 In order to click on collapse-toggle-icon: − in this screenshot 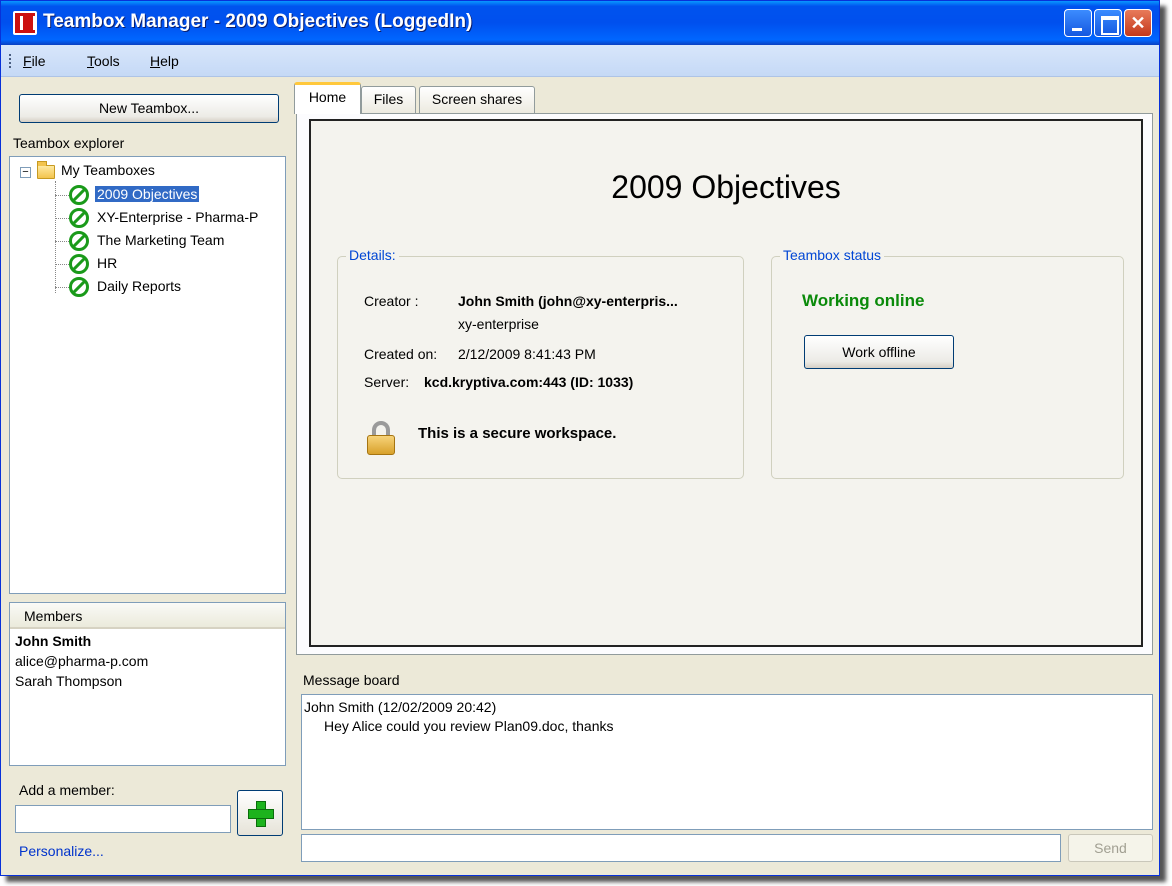, I will do `click(25, 172)`.